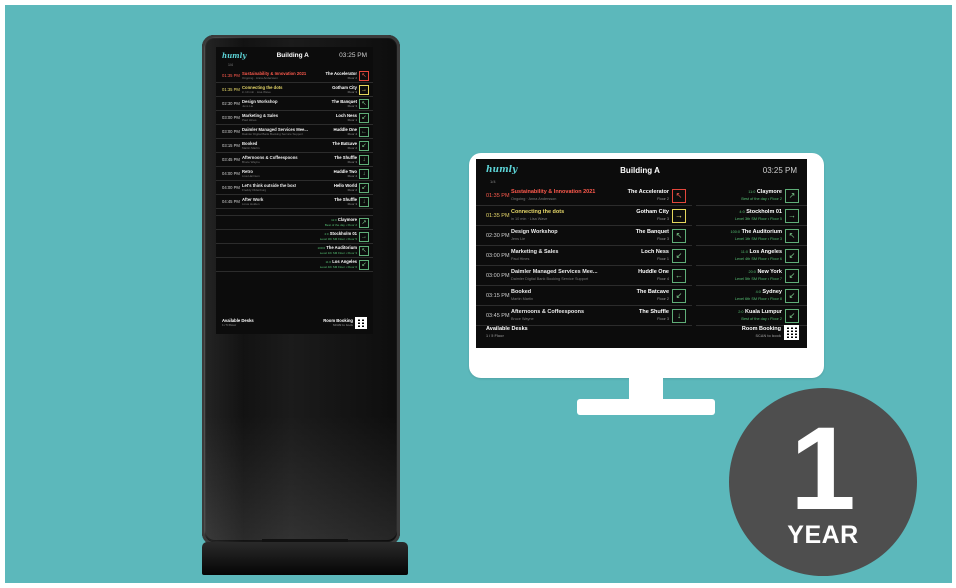 This screenshot has height=588, width=956. I want to click on direction-heading: 11:0 Claymore, so click(761, 192).